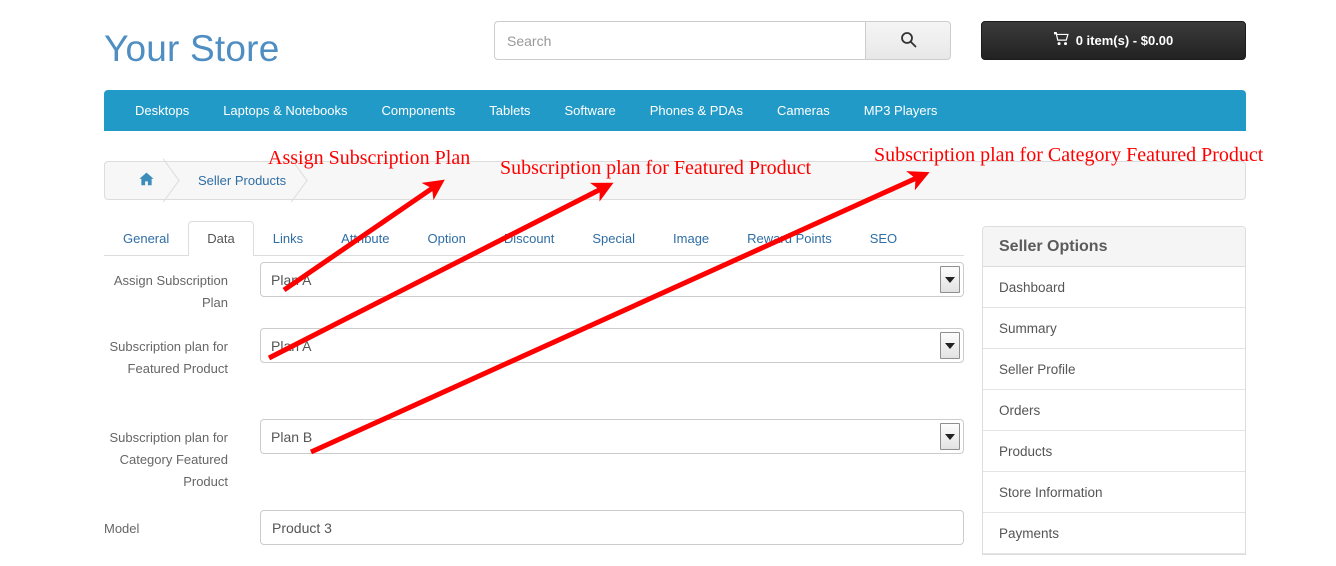 The height and width of the screenshot is (566, 1336). Describe the element at coordinates (1061, 40) in the screenshot. I see `shopping-cart-icon` at that location.